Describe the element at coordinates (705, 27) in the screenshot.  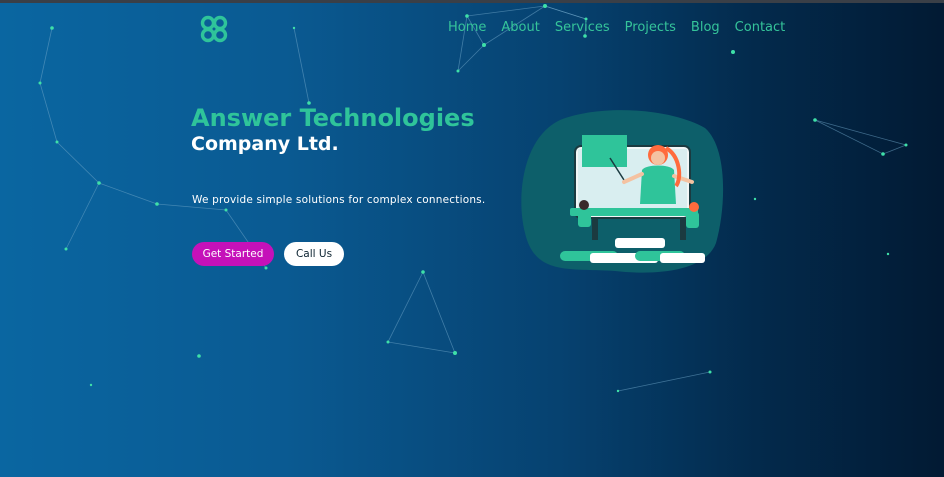
I see `nav-item-blog: Blog` at that location.